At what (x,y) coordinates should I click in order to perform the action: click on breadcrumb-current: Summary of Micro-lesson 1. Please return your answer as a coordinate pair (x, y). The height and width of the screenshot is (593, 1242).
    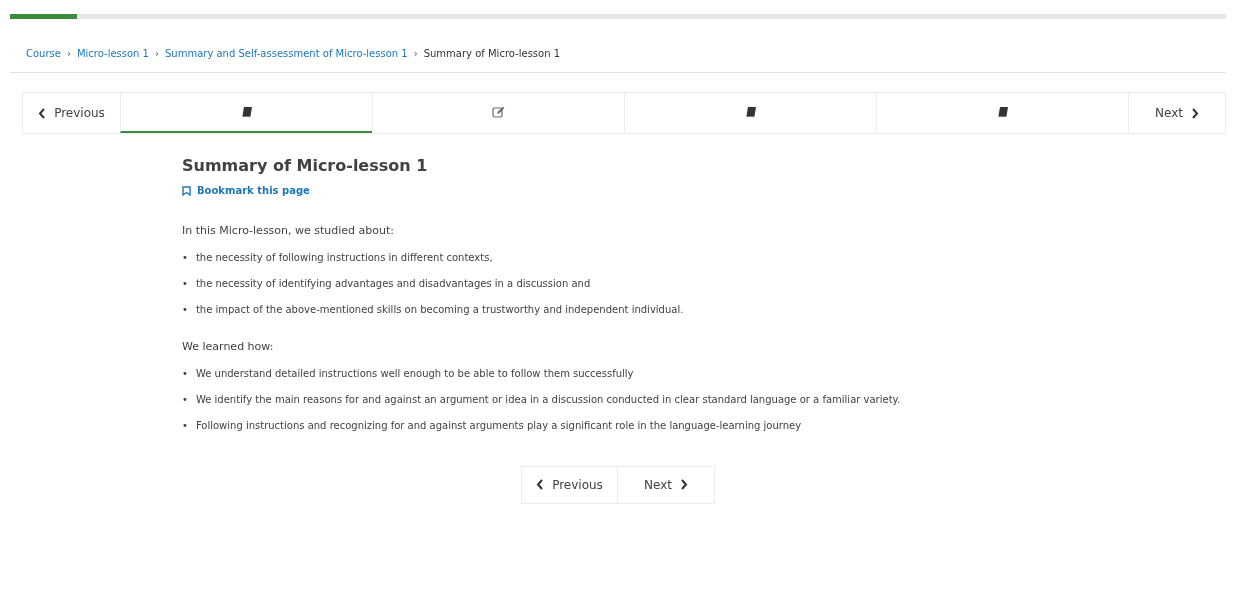
    Looking at the image, I should click on (492, 53).